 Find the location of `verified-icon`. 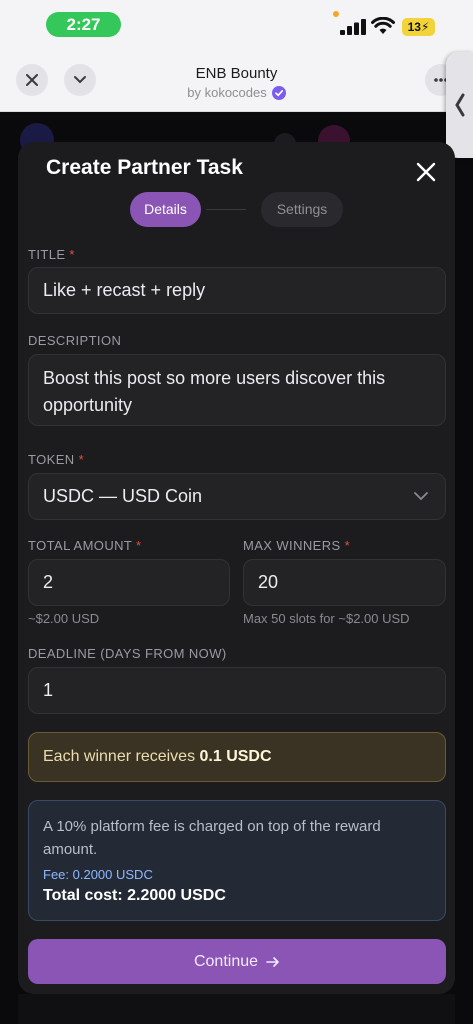

verified-icon is located at coordinates (278, 92).